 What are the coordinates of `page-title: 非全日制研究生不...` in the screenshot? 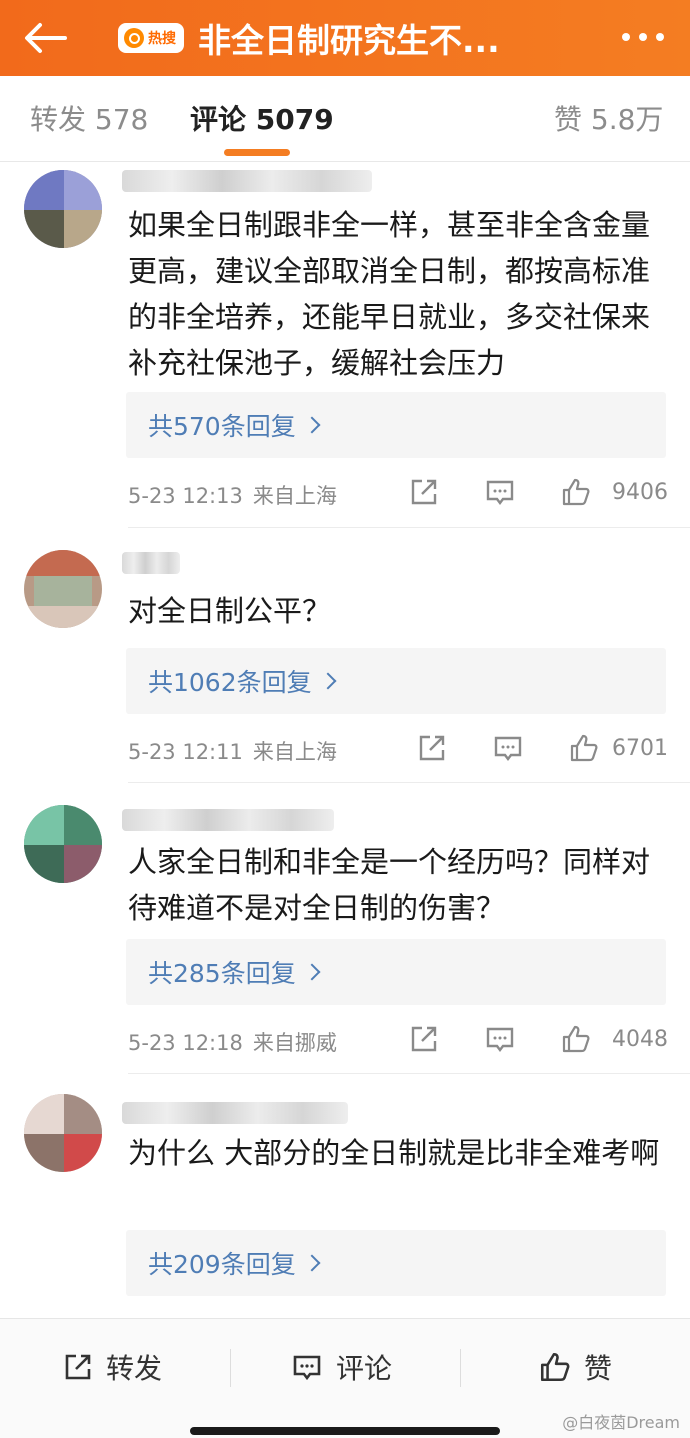 It's located at (349, 40).